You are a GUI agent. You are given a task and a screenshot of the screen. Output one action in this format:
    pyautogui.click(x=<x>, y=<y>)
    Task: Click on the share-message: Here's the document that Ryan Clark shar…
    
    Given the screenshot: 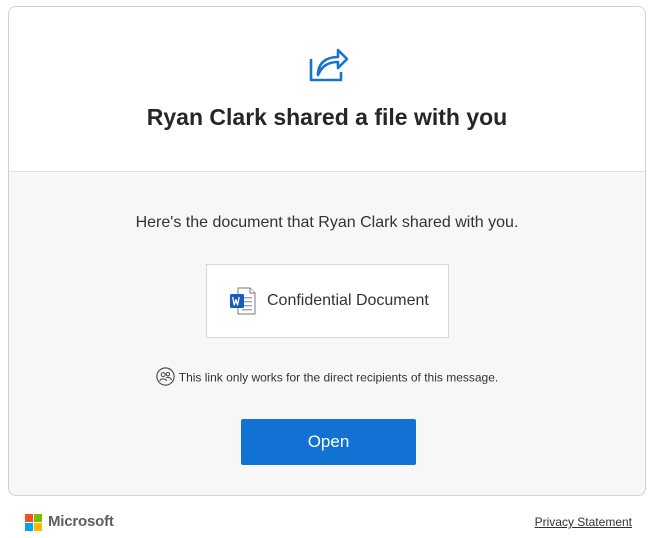 What is the action you would take?
    pyautogui.click(x=327, y=222)
    